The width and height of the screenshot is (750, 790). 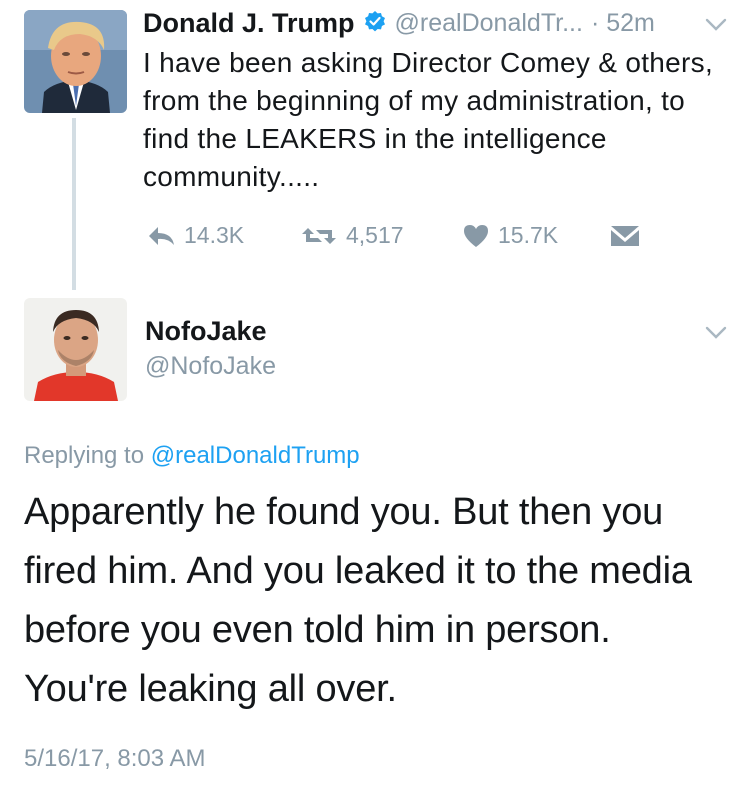 What do you see at coordinates (716, 335) in the screenshot?
I see `reply-chevron-down-icon` at bounding box center [716, 335].